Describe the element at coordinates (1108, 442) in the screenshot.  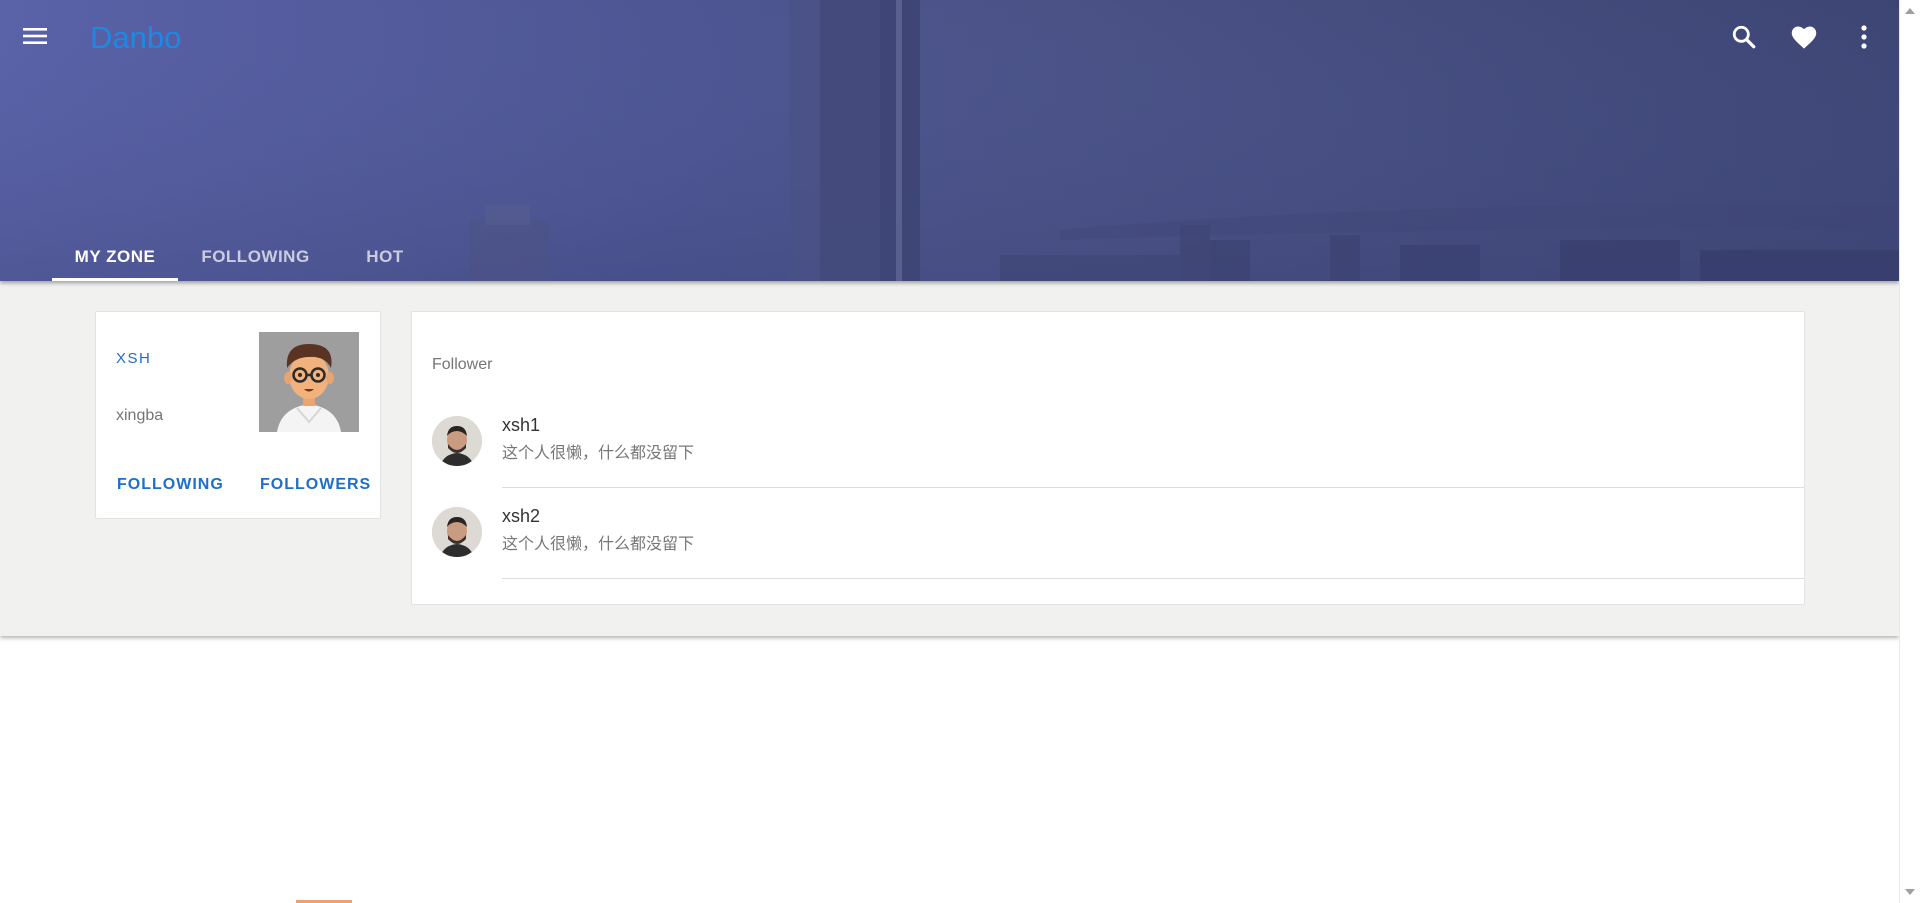
I see `list-item: xsh1 这个人很懒，什么都没留下` at that location.